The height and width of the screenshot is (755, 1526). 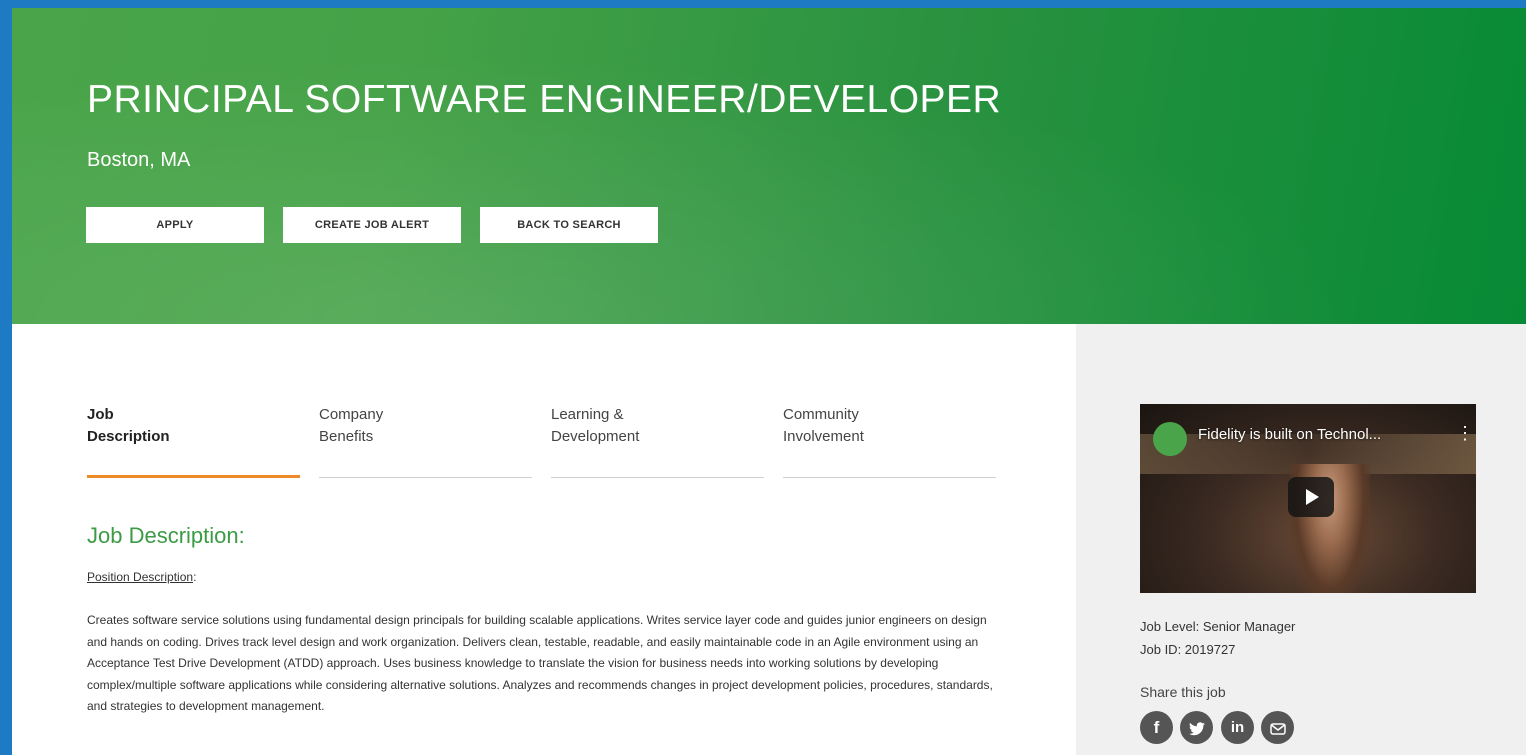 What do you see at coordinates (1196, 727) in the screenshot?
I see `twitter-icon` at bounding box center [1196, 727].